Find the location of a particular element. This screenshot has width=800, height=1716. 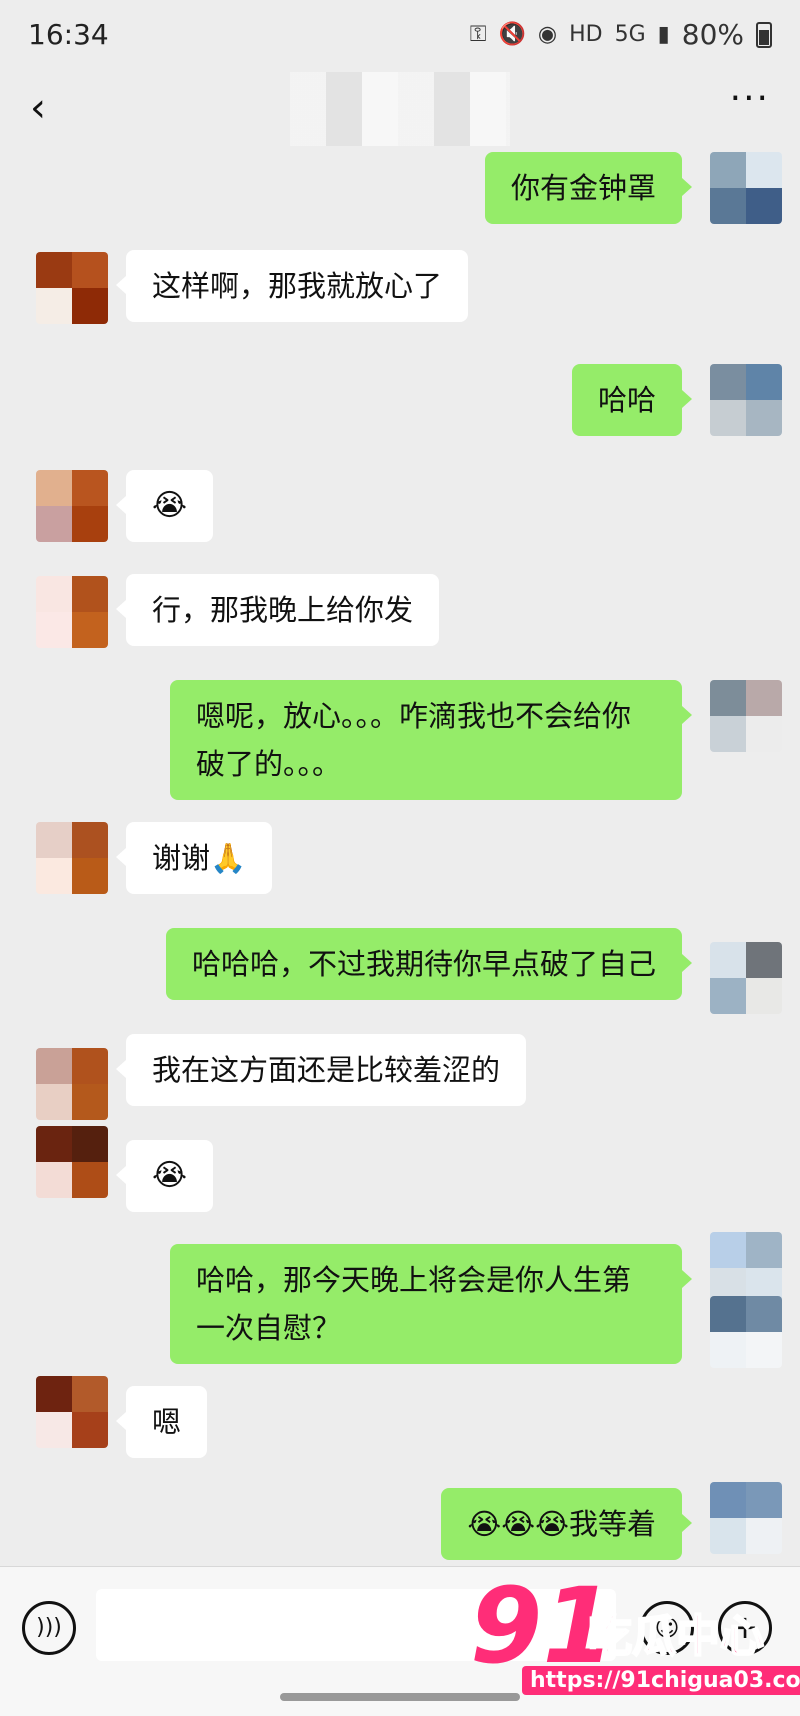

hotspot-icon: ◉ is located at coordinates (547, 34).